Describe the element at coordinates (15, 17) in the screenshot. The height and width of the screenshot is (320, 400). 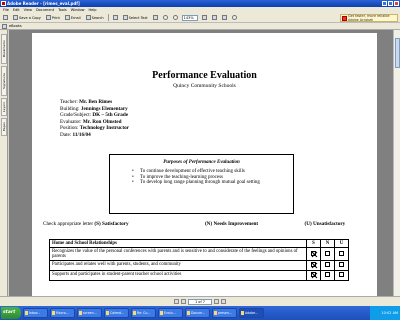
I see `save-icon` at that location.